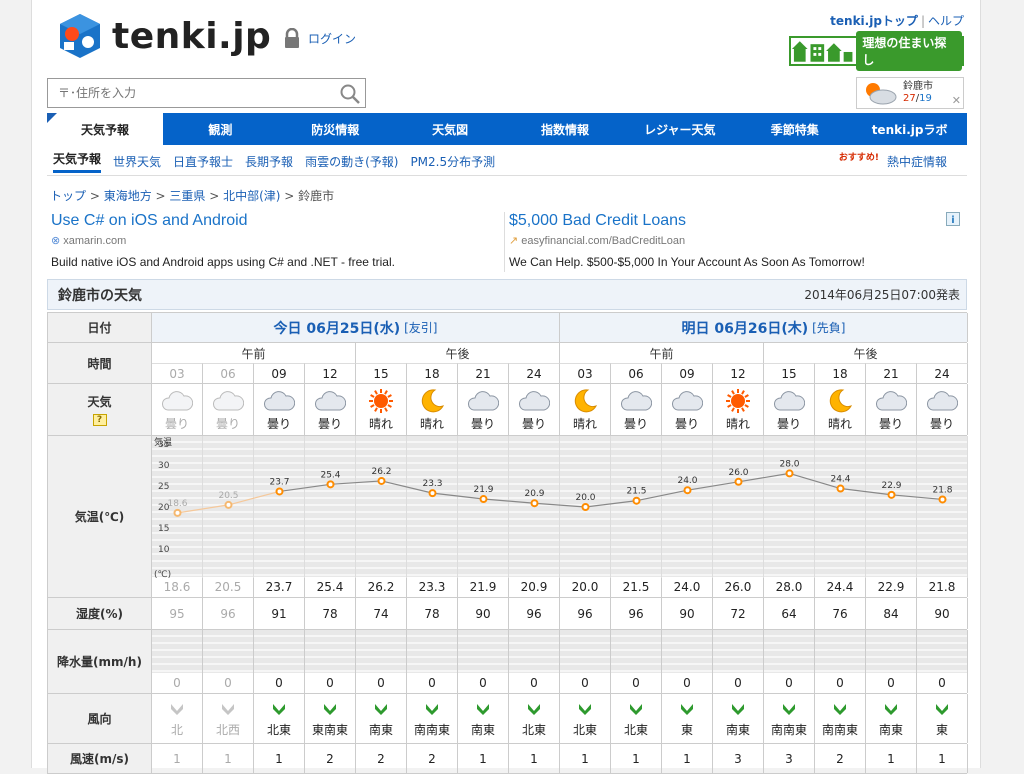  I want to click on help-link: ヘルプ, so click(946, 21).